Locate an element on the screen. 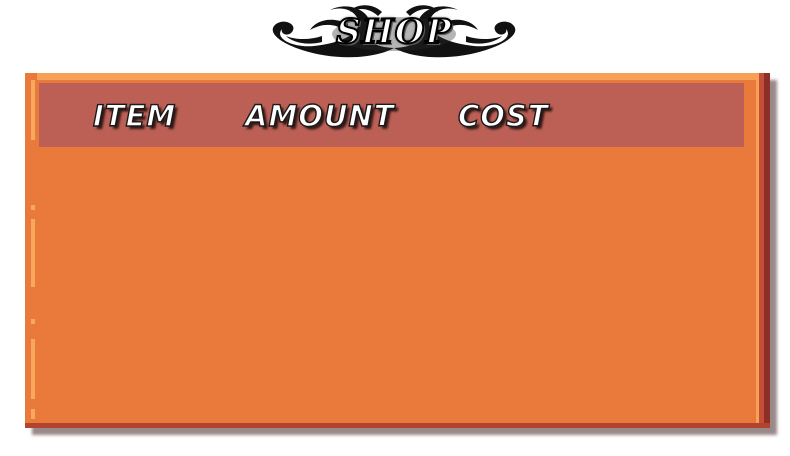 The image size is (790, 456). shop-column-header: ITEM AMOUNT COST is located at coordinates (391, 115).